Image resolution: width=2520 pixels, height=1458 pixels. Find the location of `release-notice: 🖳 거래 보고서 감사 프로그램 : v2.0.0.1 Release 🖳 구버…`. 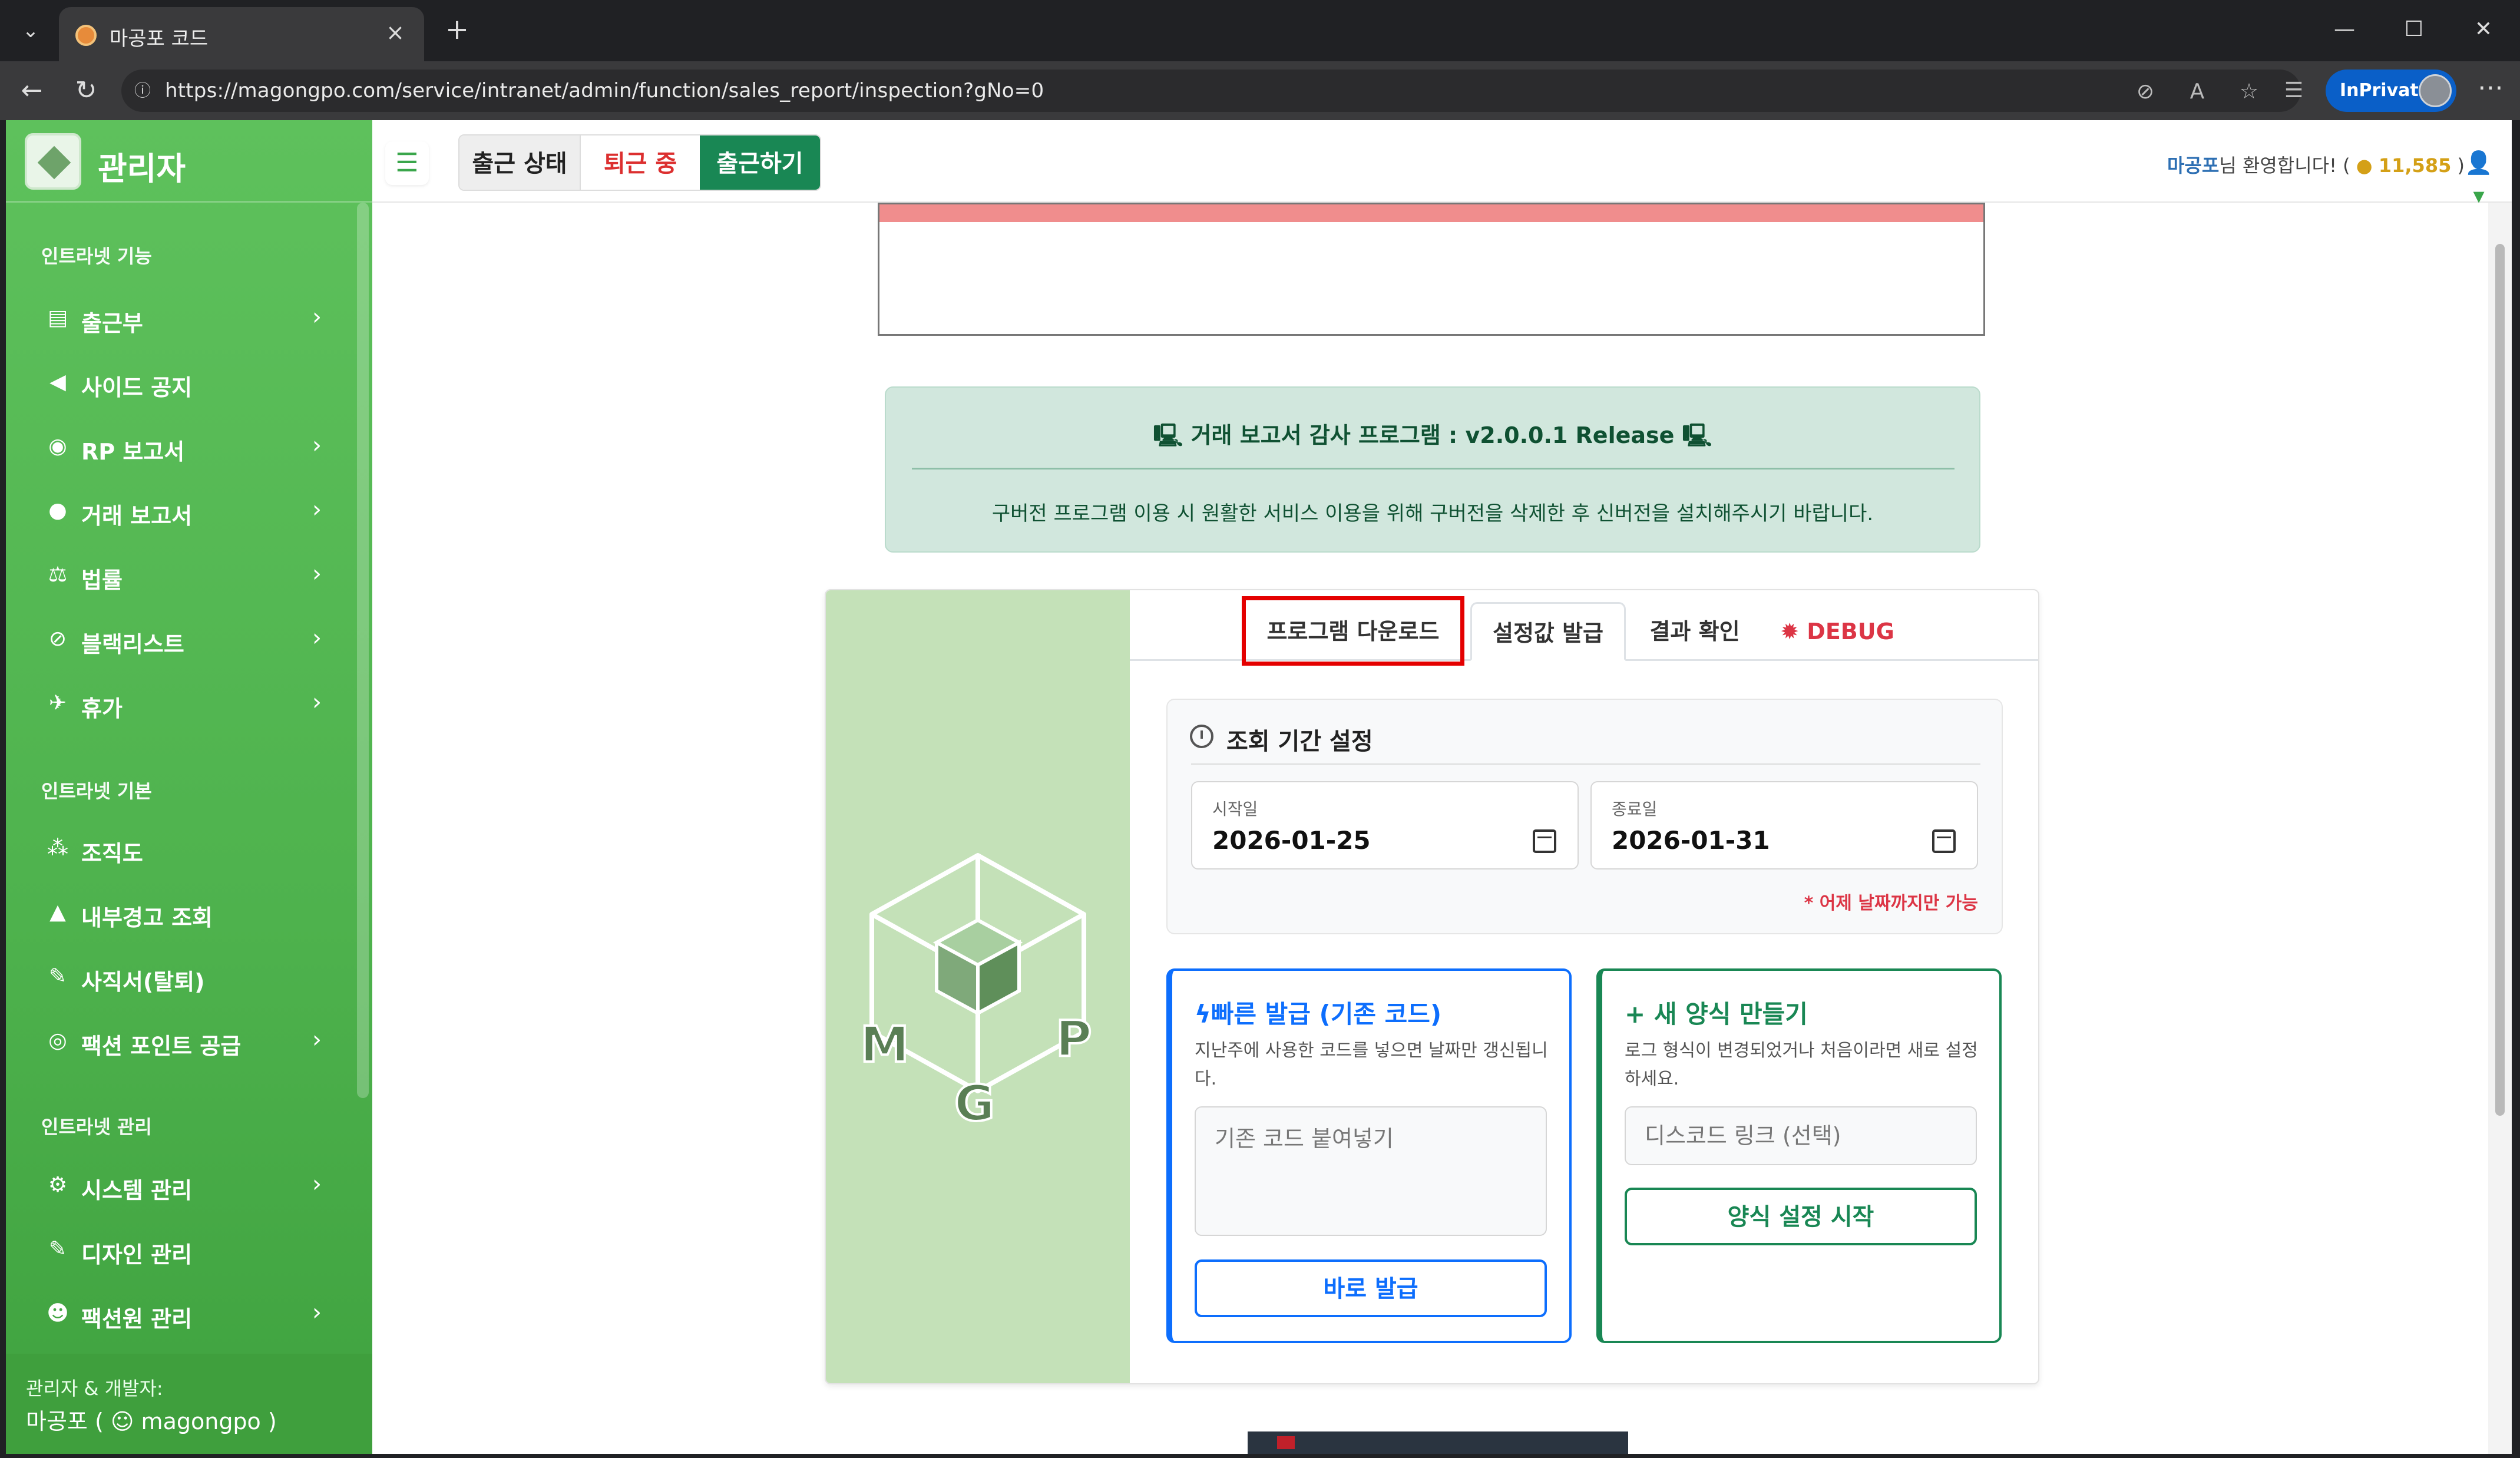

release-notice: 🖳 거래 보고서 감사 프로그램 : v2.0.0.1 Release 🖳 구버… is located at coordinates (1432, 469).